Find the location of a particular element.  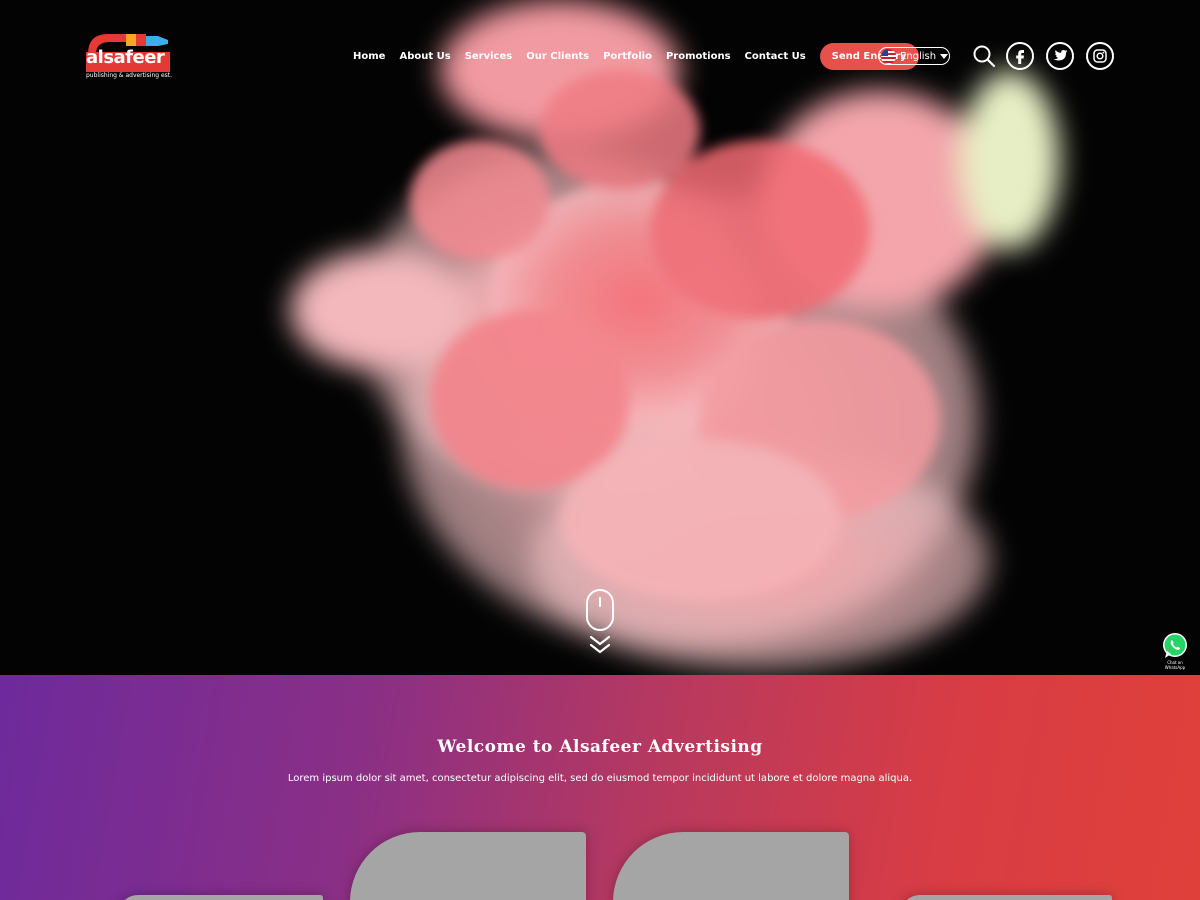

facebook-link is located at coordinates (1020, 56).